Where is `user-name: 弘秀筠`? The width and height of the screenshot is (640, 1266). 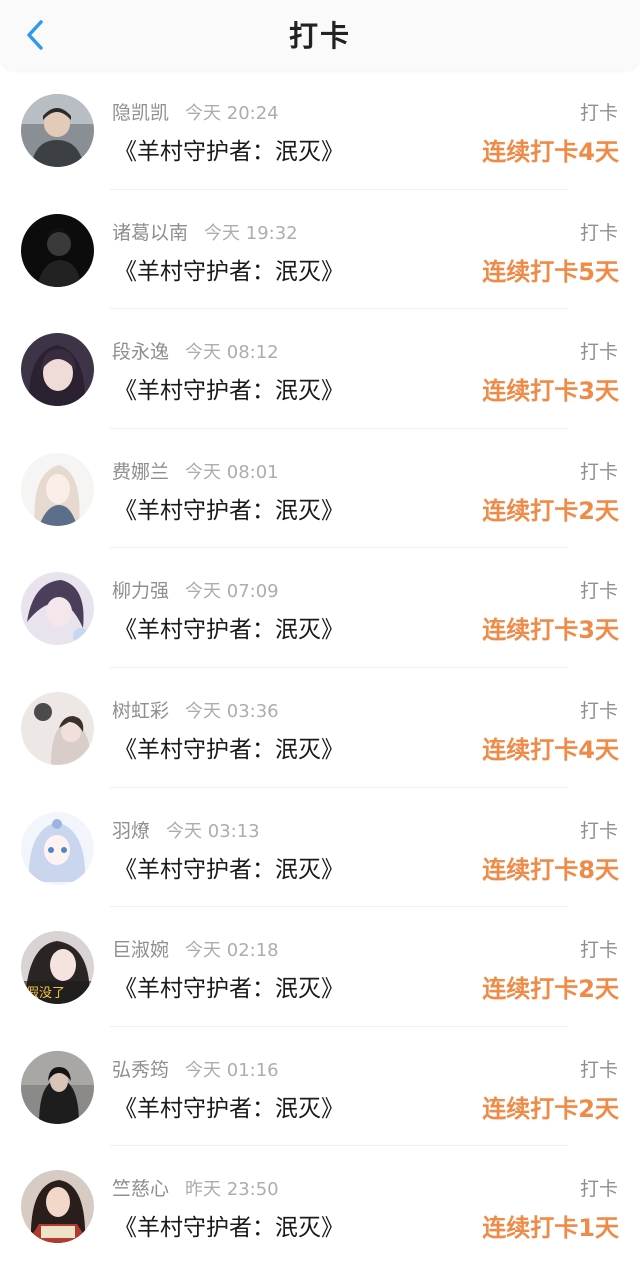
user-name: 弘秀筠 is located at coordinates (140, 1070).